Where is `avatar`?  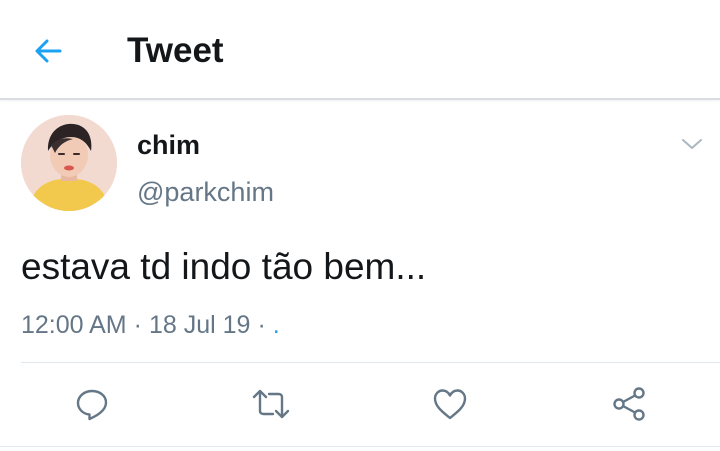
avatar is located at coordinates (69, 163).